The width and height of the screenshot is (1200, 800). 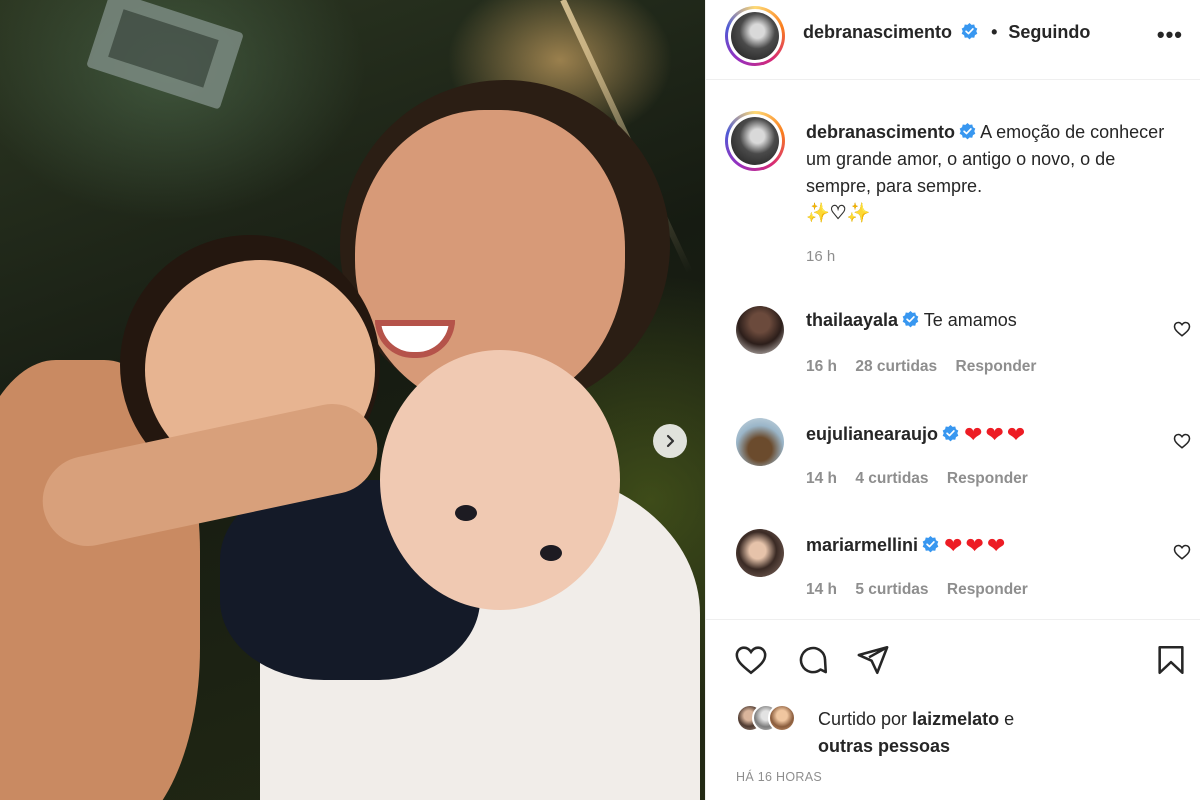 I want to click on caption-emoji: ✨♡✨, so click(x=838, y=214).